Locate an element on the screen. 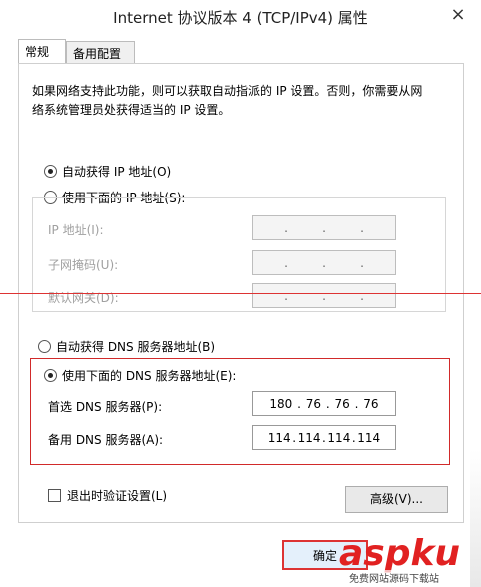 The height and width of the screenshot is (587, 481). preferred-dns-label: 首选 DNS 服务器(P): is located at coordinates (105, 407).